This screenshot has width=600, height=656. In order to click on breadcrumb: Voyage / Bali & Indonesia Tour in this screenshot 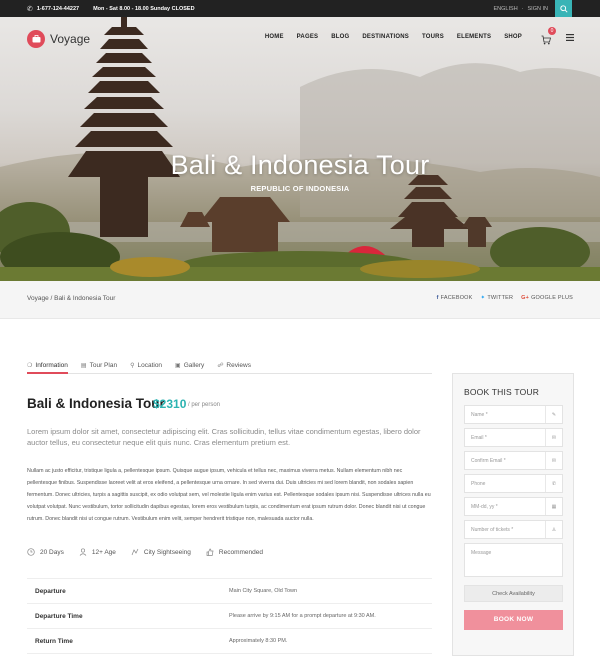, I will do `click(71, 298)`.